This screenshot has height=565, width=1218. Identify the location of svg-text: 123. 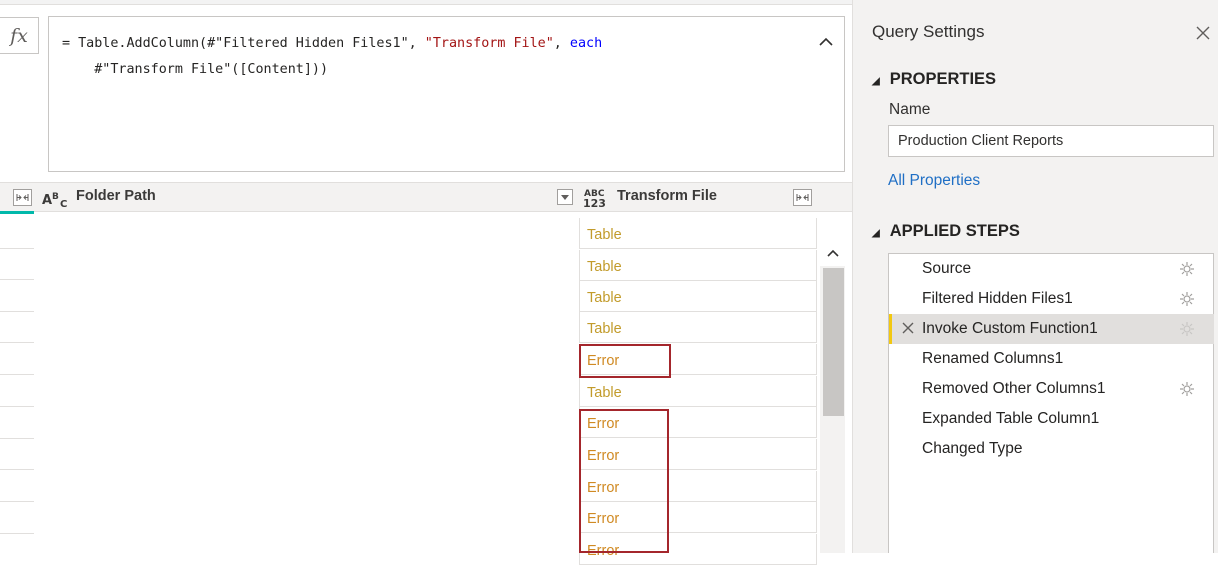
(594, 203).